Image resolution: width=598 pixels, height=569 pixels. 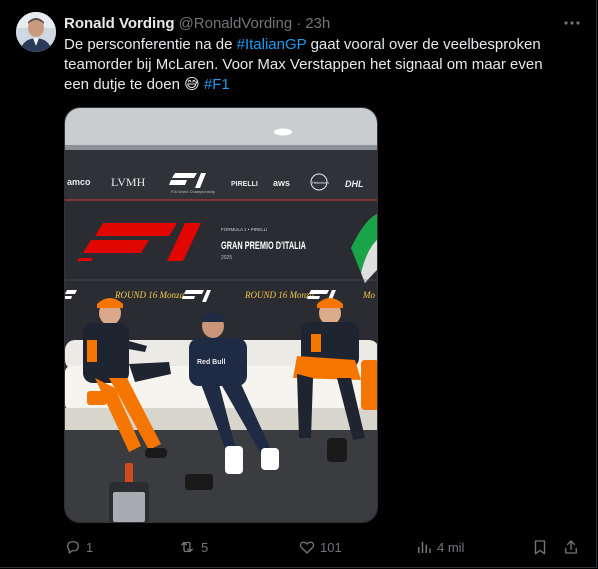 I want to click on repost-button: 5, so click(x=192, y=547).